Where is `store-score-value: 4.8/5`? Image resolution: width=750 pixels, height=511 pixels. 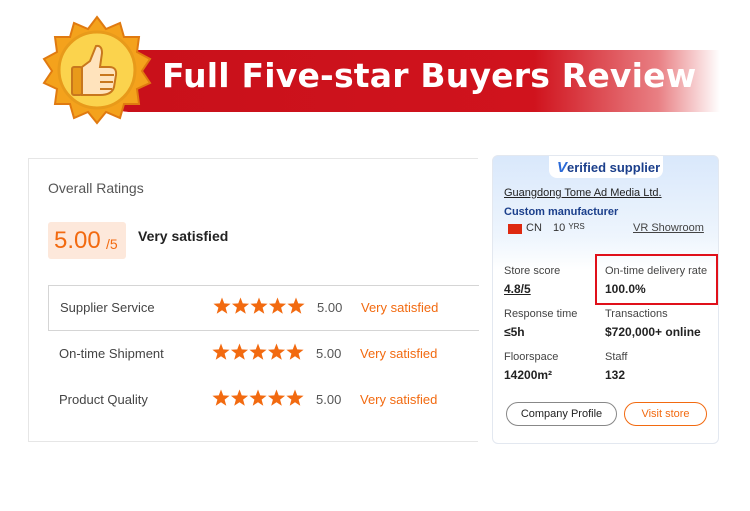 store-score-value: 4.8/5 is located at coordinates (517, 289).